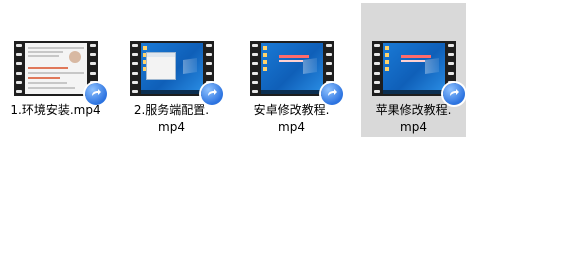 The width and height of the screenshot is (565, 262). Describe the element at coordinates (413, 118) in the screenshot. I see `file-name: 苹果修改教程. mp4` at that location.